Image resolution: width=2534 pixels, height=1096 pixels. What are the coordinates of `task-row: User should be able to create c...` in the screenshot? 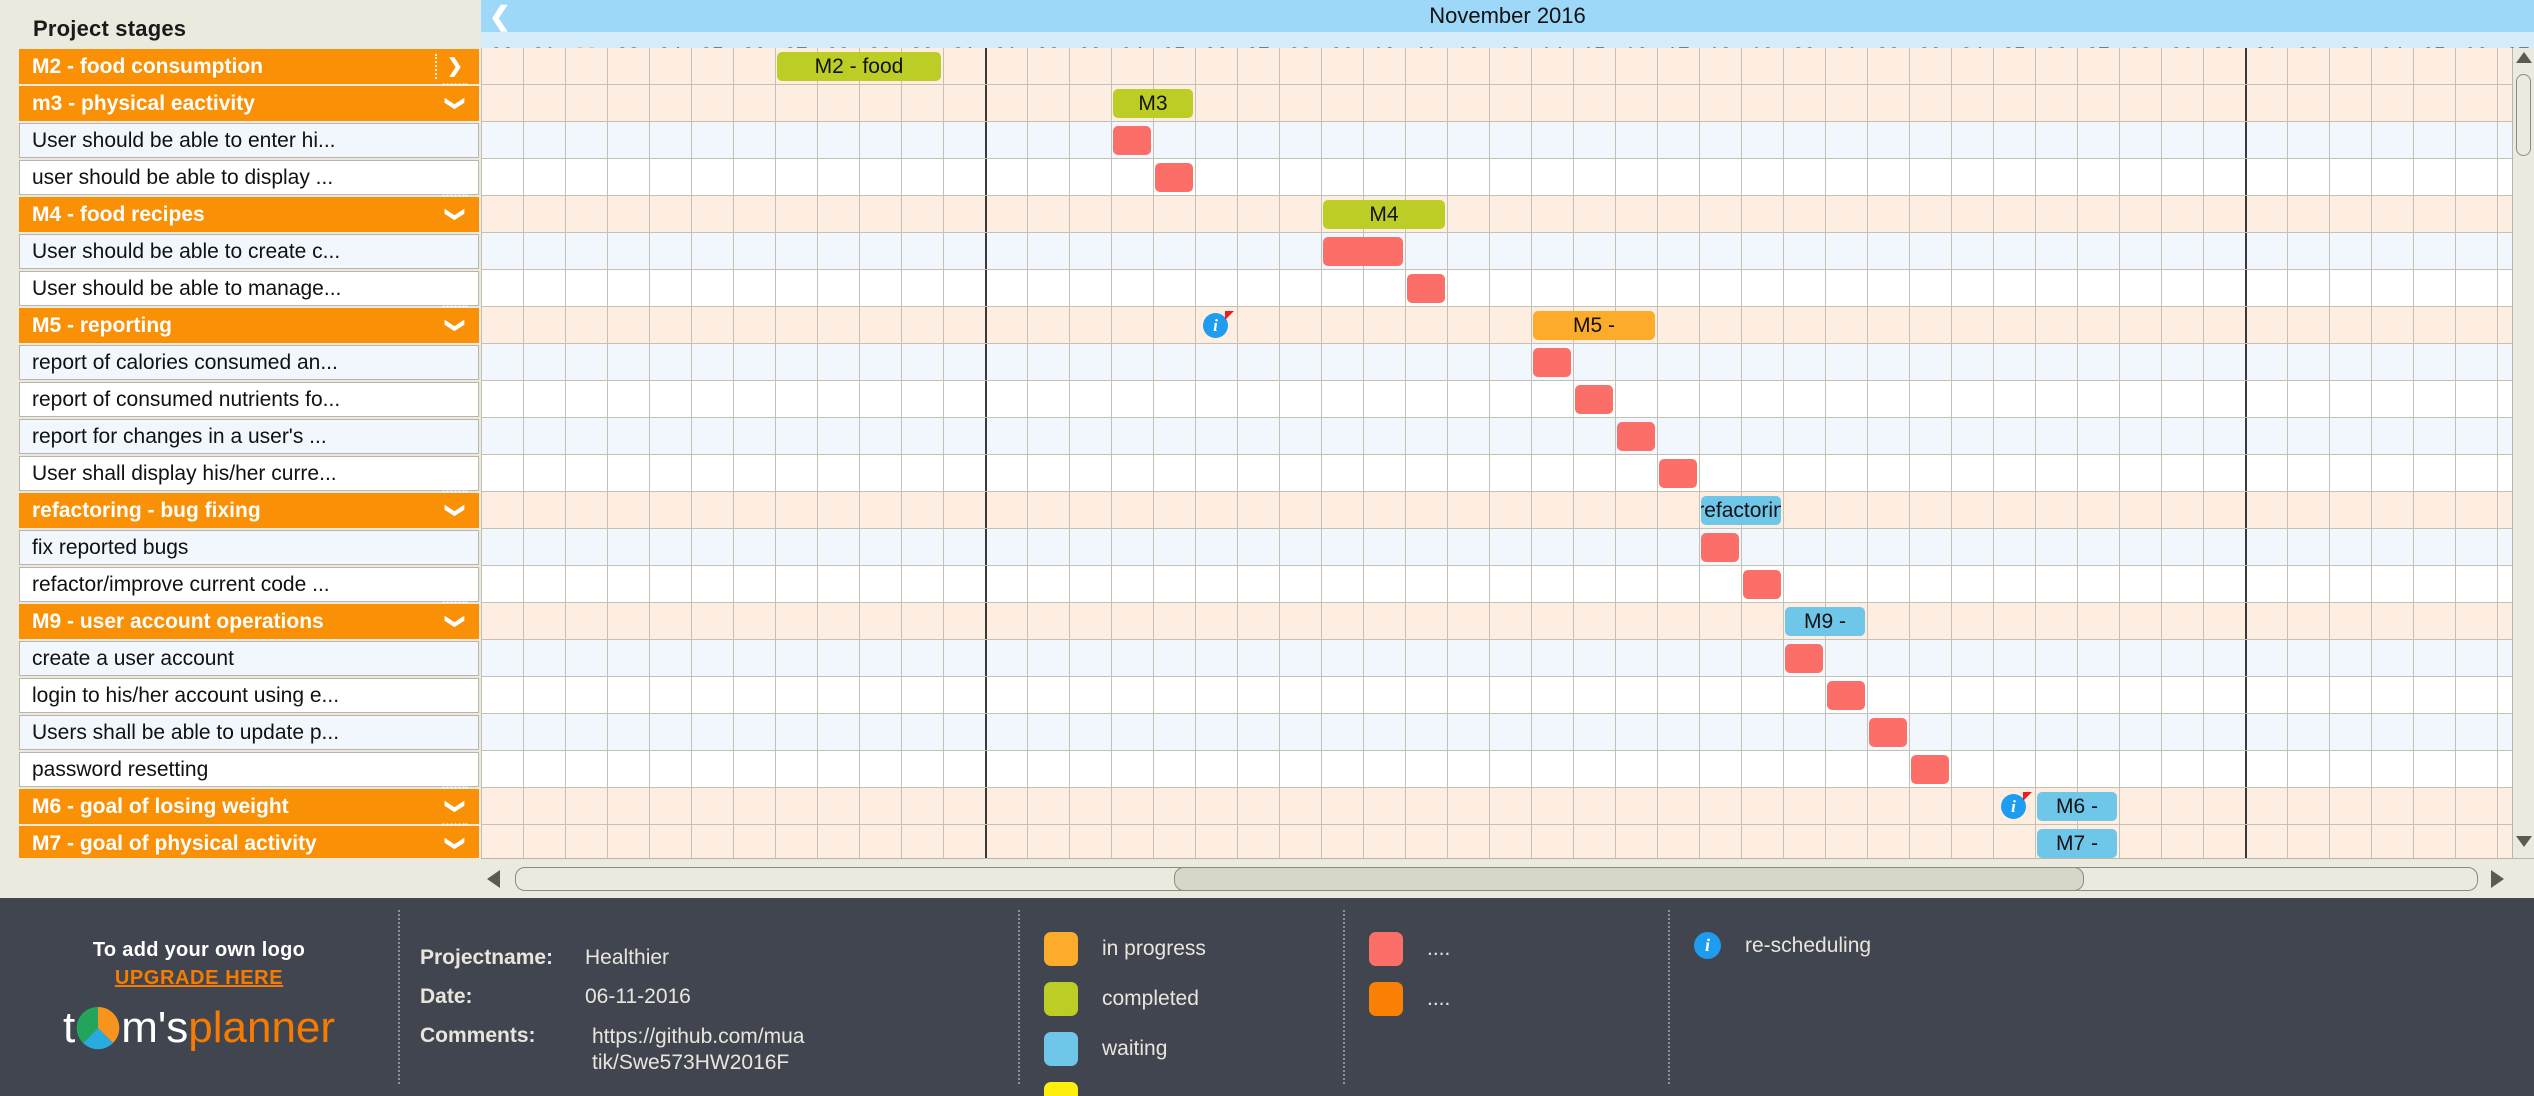 It's located at (240, 251).